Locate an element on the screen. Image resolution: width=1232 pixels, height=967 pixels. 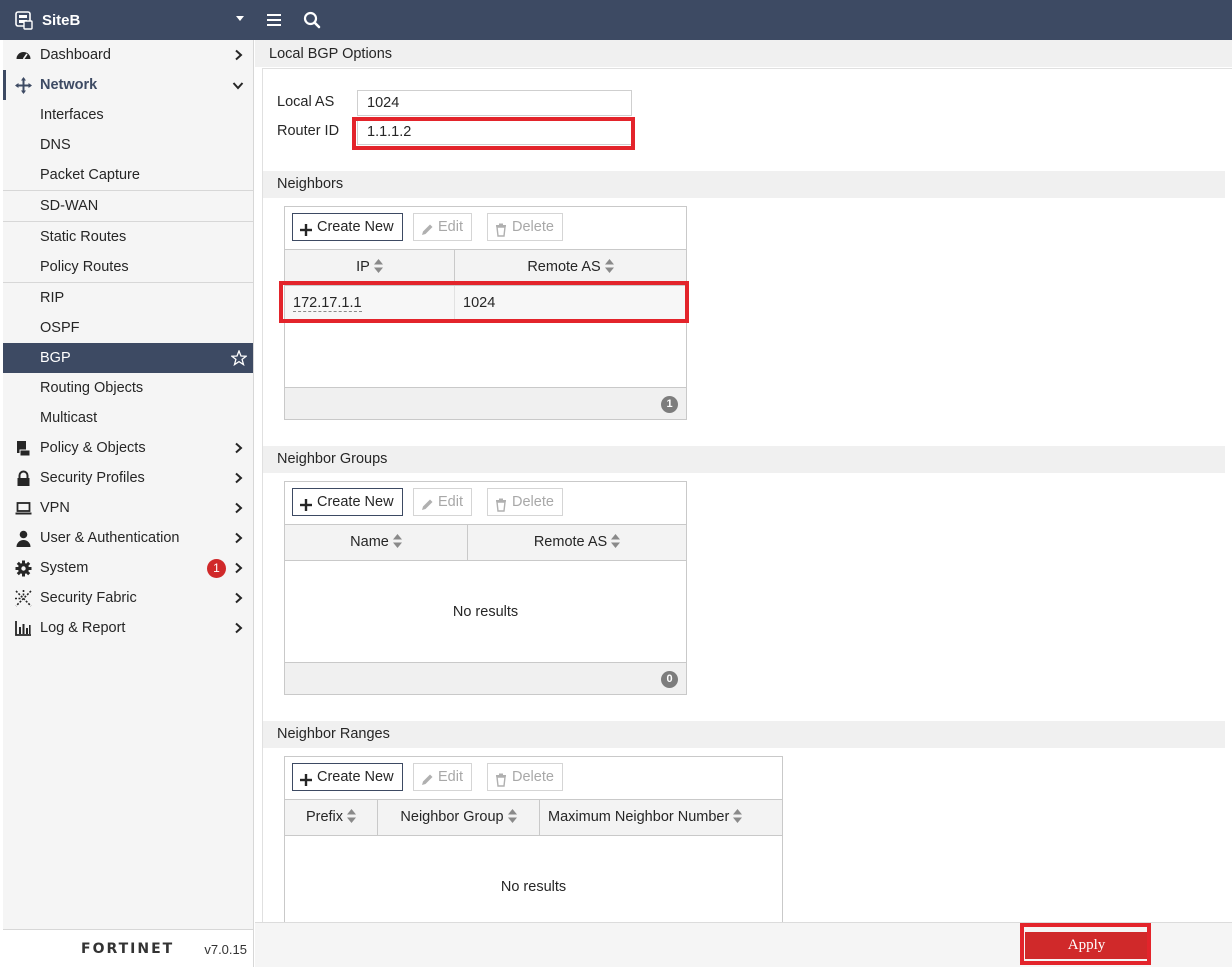
column-header-ip: IP is located at coordinates (370, 267).